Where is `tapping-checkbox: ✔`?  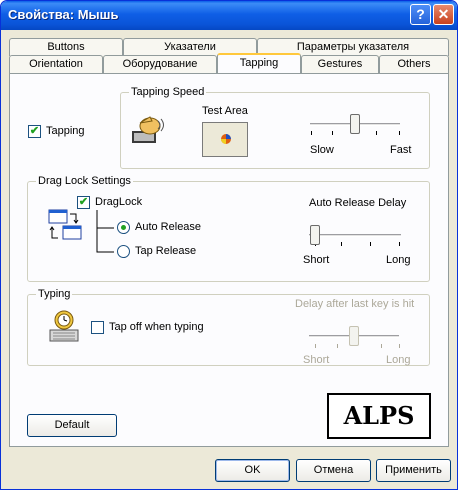
tapping-checkbox: ✔ is located at coordinates (34, 131).